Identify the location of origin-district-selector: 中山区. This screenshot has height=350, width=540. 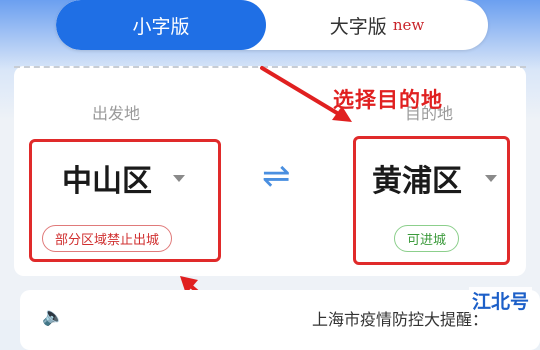
(107, 178).